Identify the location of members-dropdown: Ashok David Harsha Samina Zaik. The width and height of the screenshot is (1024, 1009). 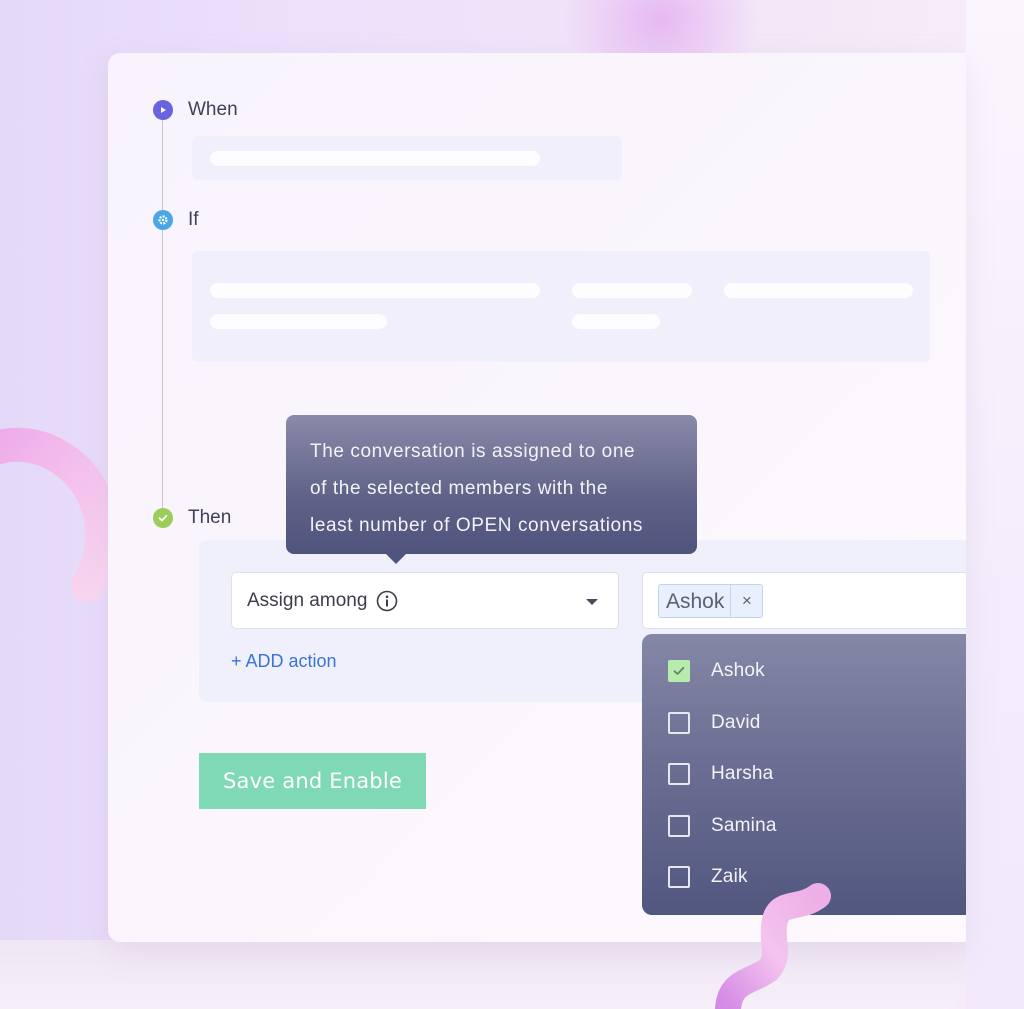
(804, 774).